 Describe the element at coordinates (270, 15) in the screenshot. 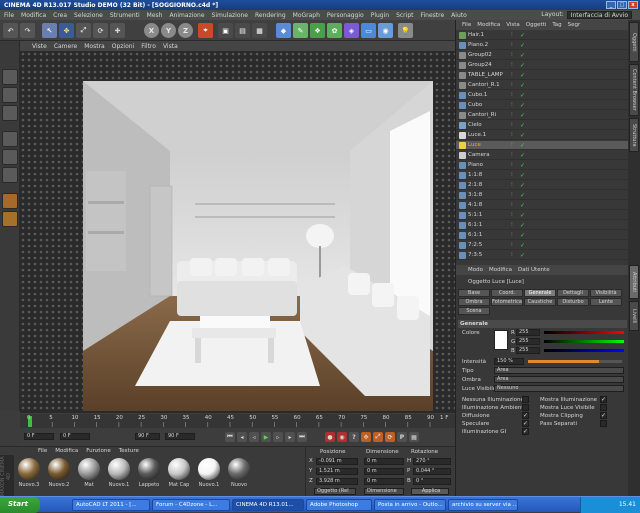

I see `menu-render: Rendering` at that location.